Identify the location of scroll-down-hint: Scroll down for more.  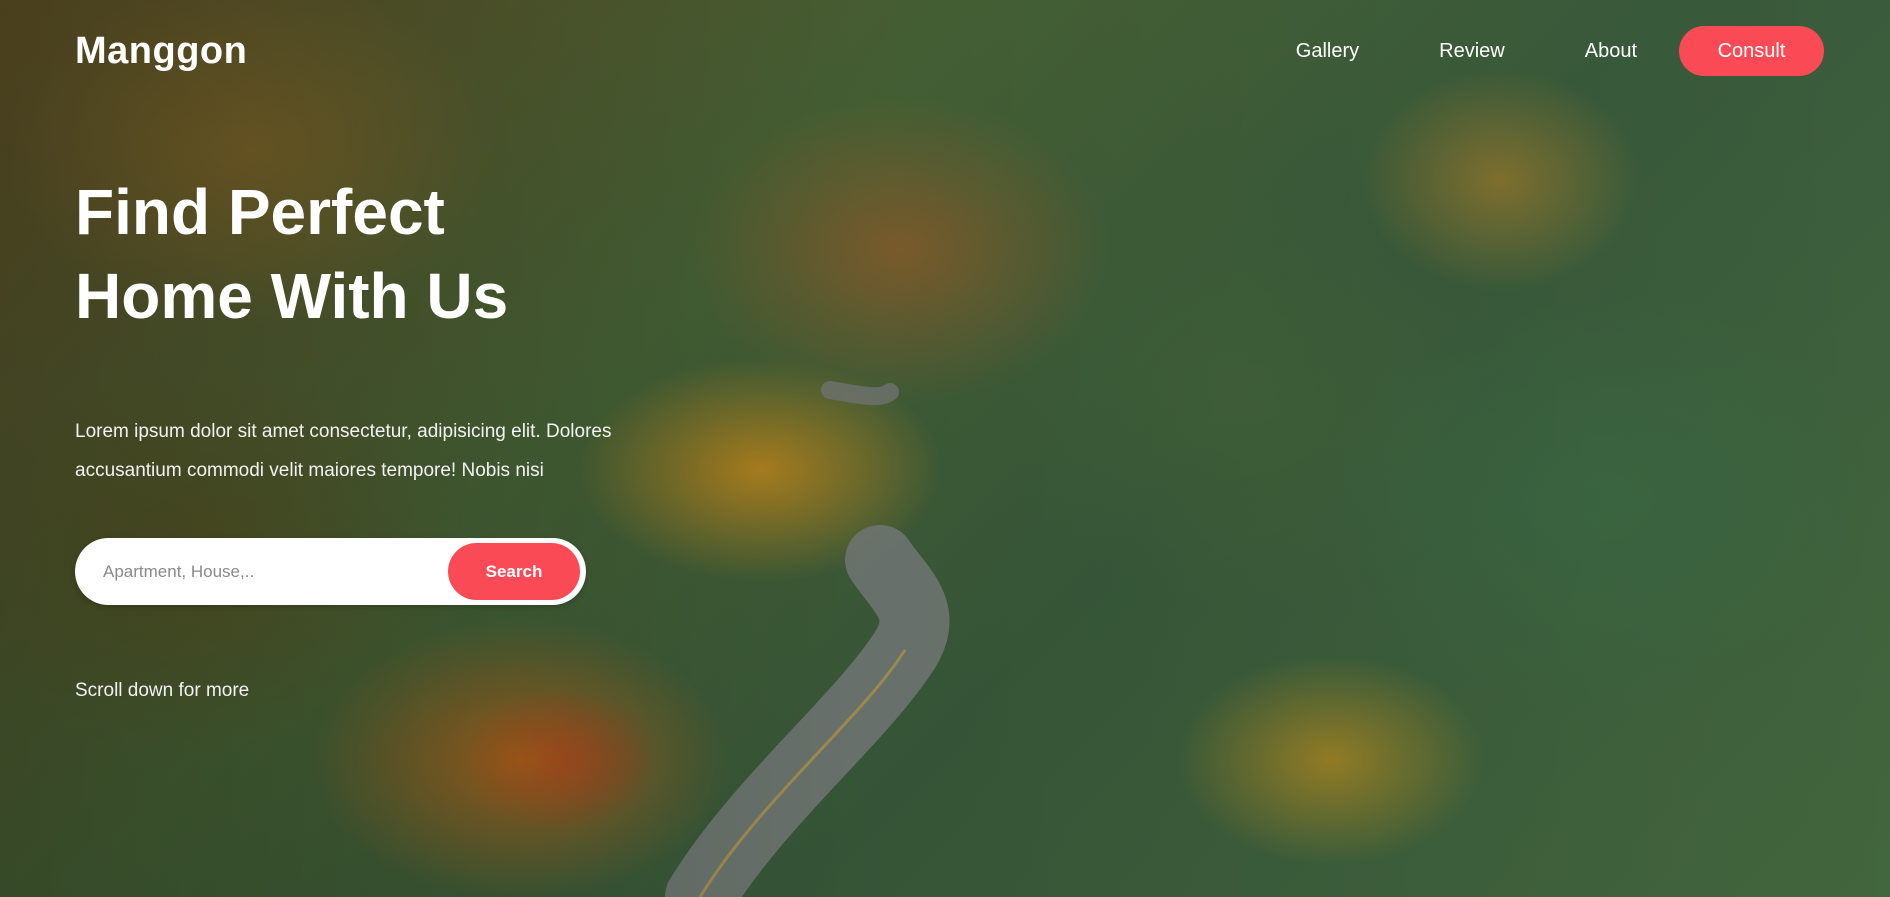
(162, 691).